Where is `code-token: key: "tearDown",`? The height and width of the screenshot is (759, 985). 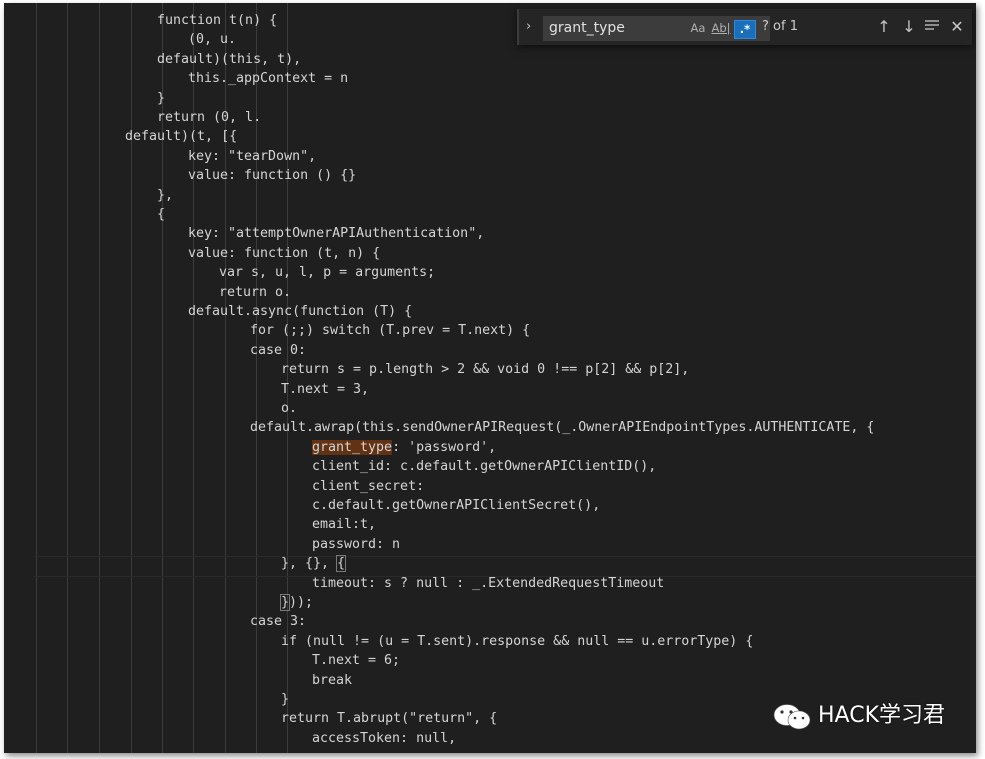 code-token: key: "tearDown", is located at coordinates (252, 156).